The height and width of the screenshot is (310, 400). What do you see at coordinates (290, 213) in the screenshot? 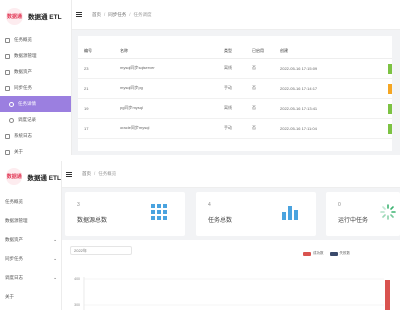
I see `bar-chart-icon` at bounding box center [290, 213].